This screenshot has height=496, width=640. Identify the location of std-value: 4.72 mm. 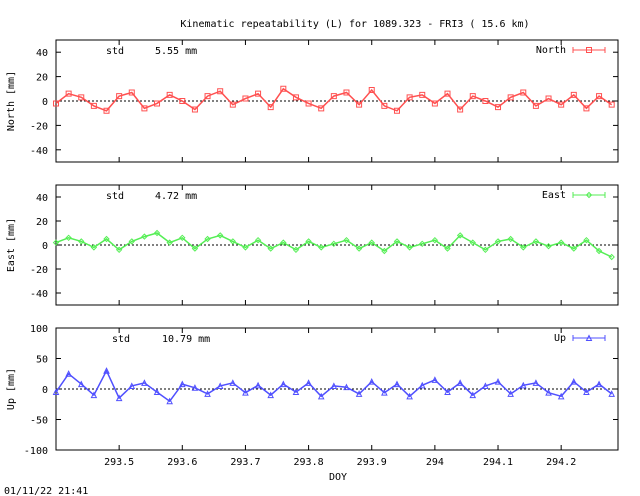
(176, 196).